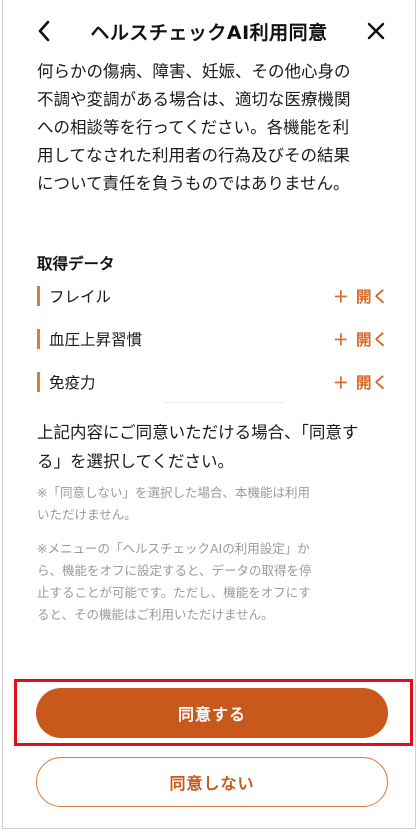 Image resolution: width=420 pixels, height=831 pixels. What do you see at coordinates (213, 504) in the screenshot?
I see `note-disagree: ※「同意しない」を選択した場合、本機能は利用 いただけません。` at bounding box center [213, 504].